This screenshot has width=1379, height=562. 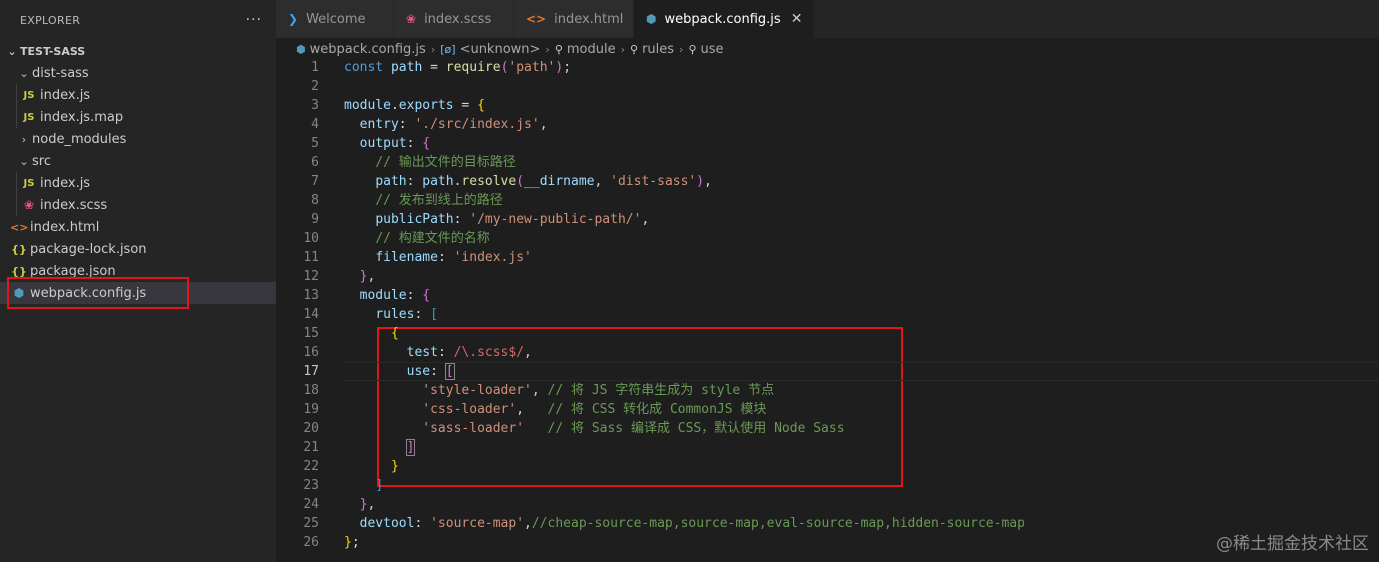 I want to click on scss-file-icon: ❀, so click(x=29, y=205).